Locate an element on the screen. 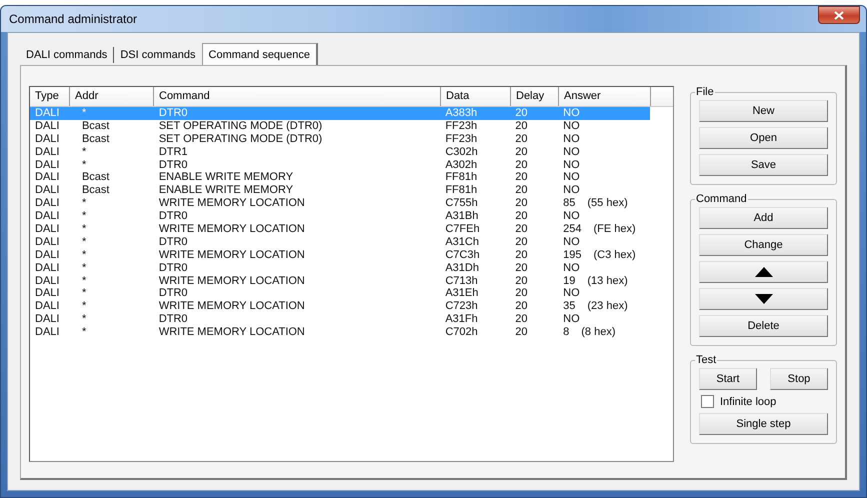 The image size is (867, 498). column-header: Command is located at coordinates (297, 96).